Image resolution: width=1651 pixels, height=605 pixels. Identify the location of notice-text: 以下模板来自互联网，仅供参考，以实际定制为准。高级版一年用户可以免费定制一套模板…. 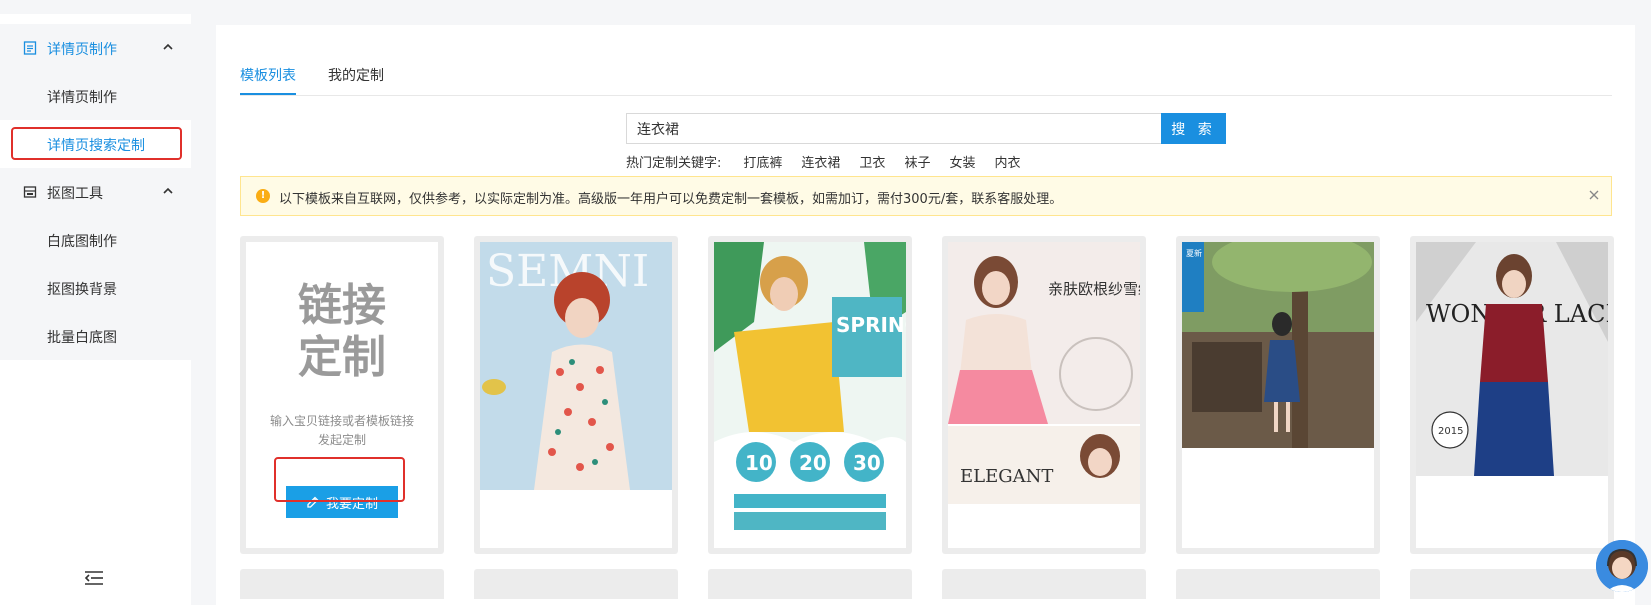
(671, 199).